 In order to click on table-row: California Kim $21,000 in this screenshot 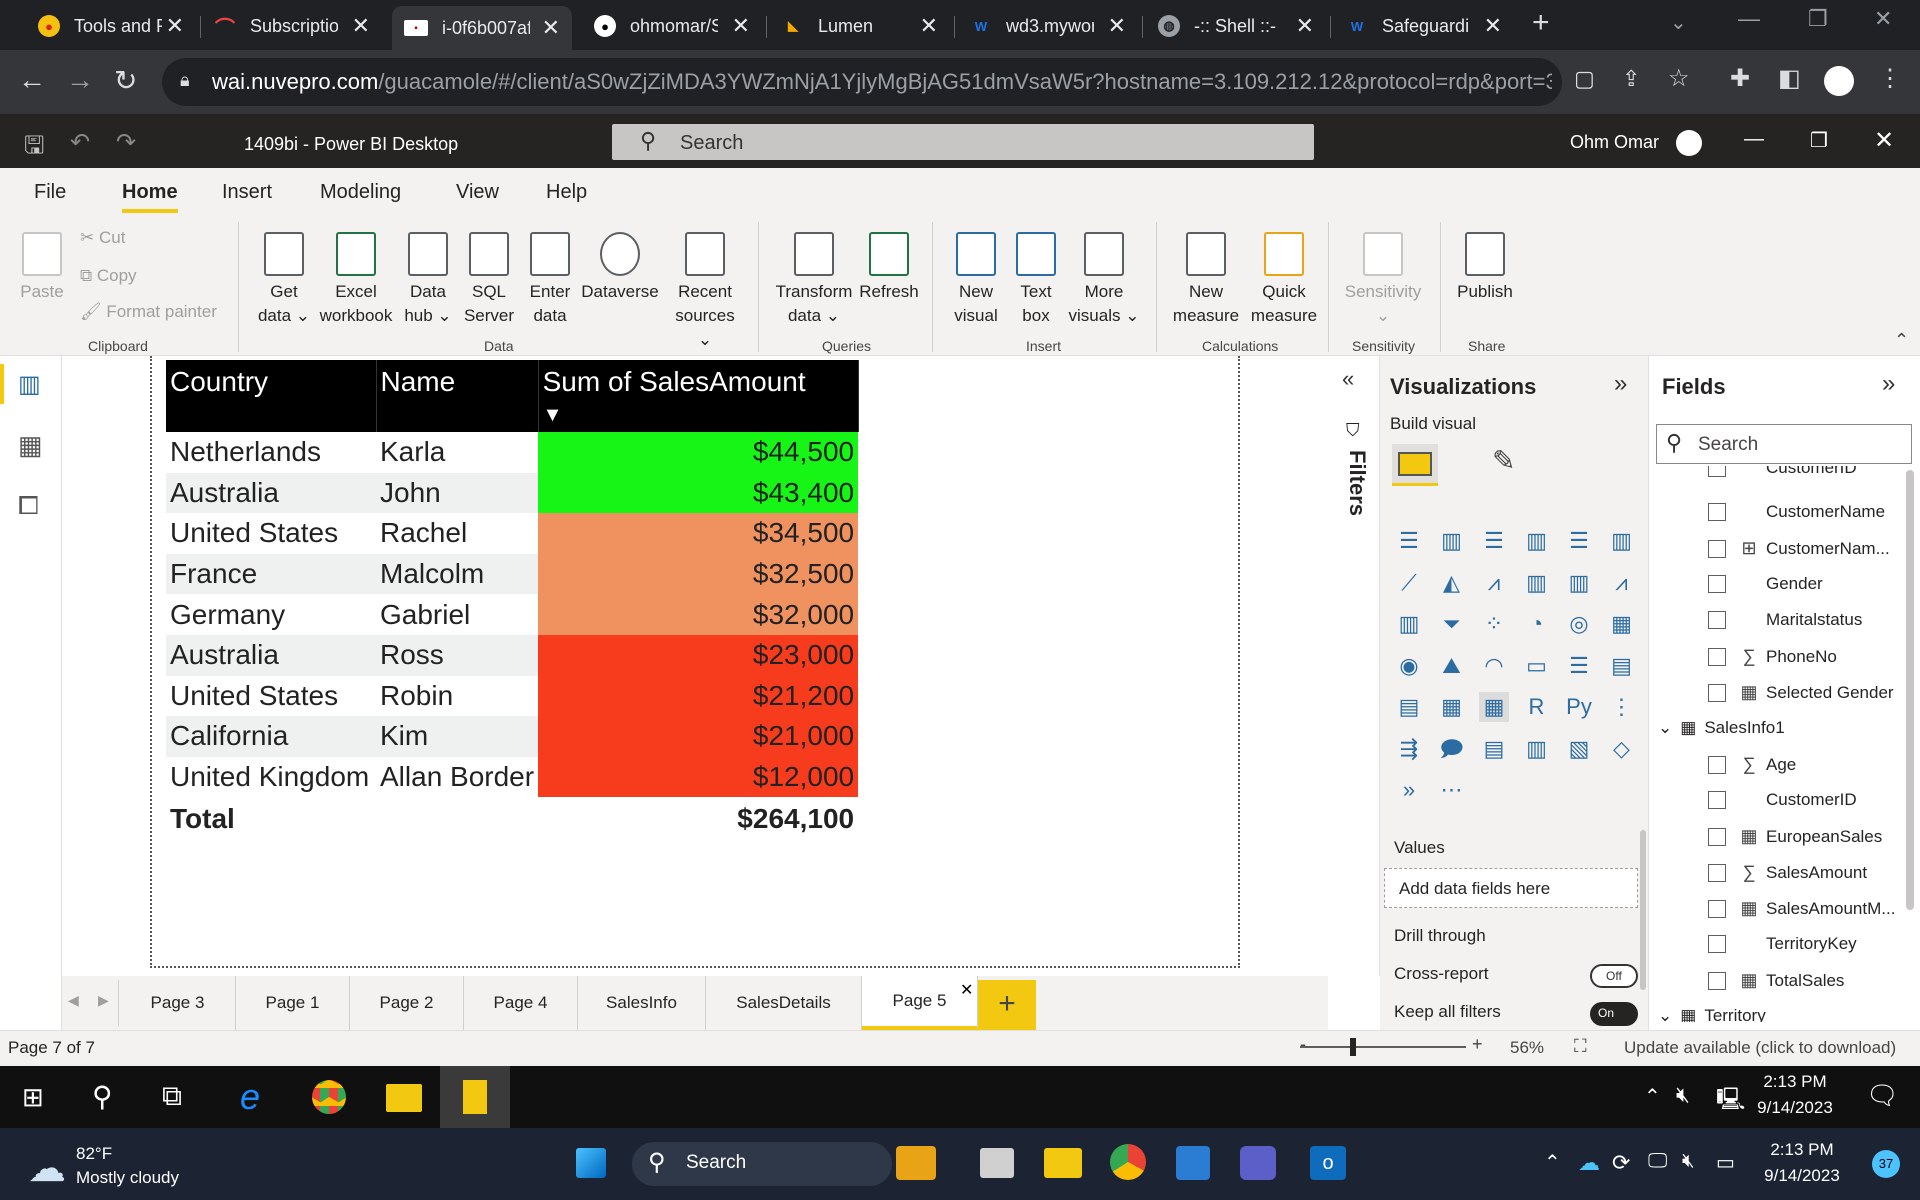, I will do `click(512, 736)`.